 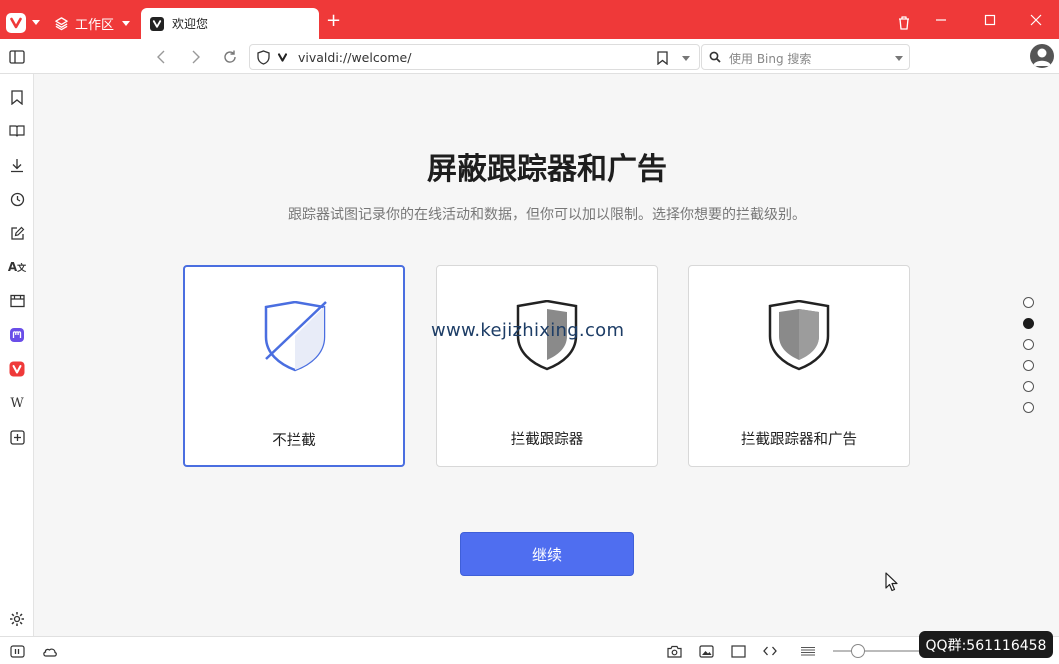 I want to click on vivaldi-menu-button, so click(x=16, y=23).